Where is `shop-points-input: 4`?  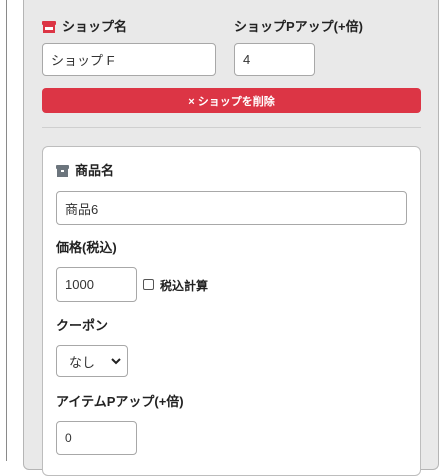
shop-points-input: 4 is located at coordinates (274, 59).